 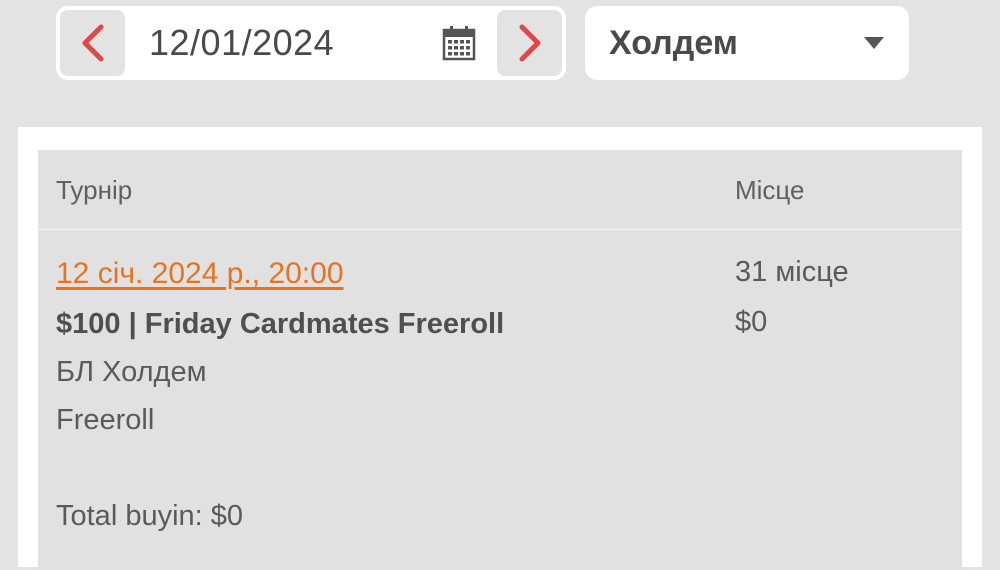 I want to click on table-header: Турнір Місце, so click(x=500, y=190).